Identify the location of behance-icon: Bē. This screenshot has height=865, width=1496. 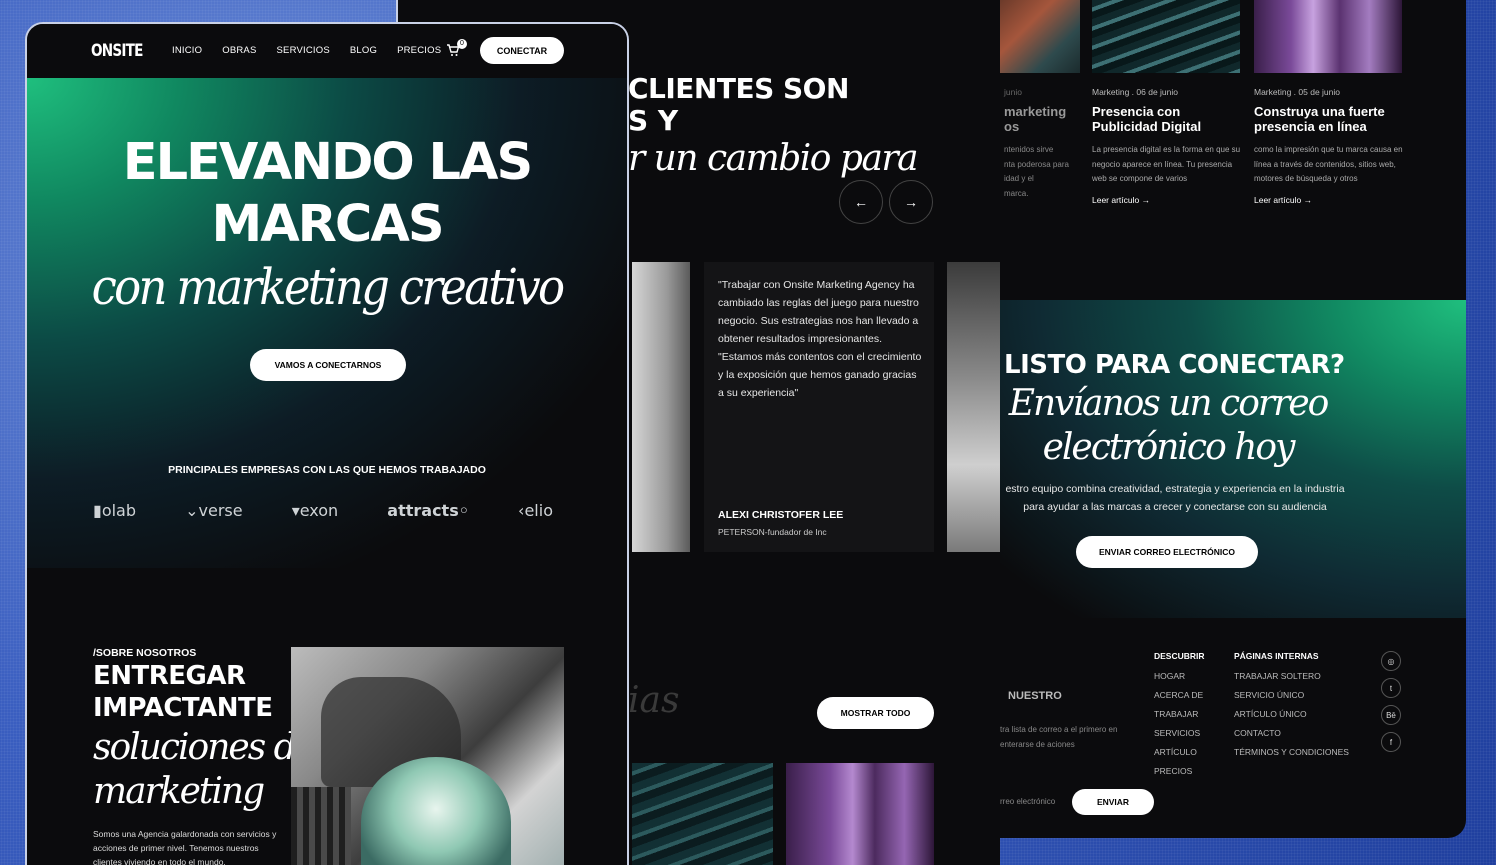
(1391, 715).